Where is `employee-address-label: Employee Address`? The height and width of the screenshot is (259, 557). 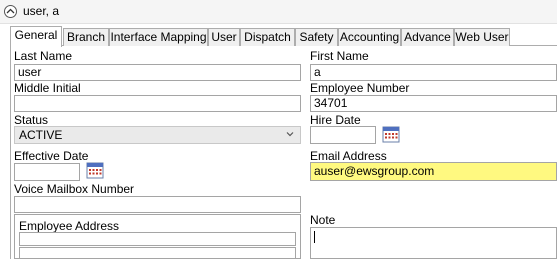
employee-address-label: Employee Address is located at coordinates (69, 226).